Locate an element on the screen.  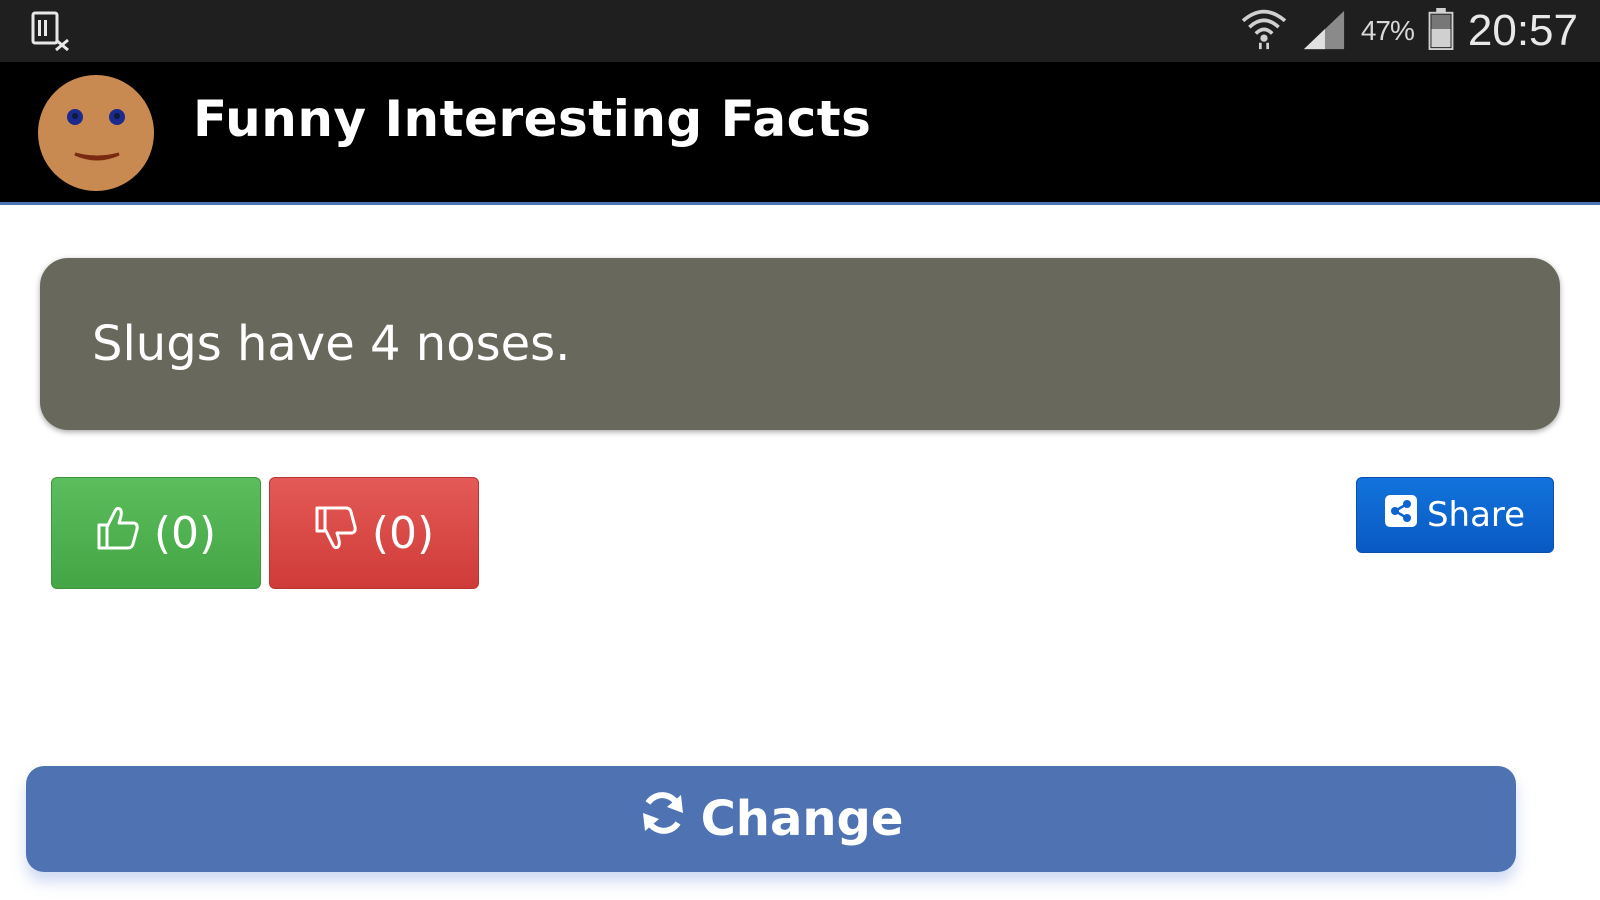
screenshot-notification-icon is located at coordinates (51, 31).